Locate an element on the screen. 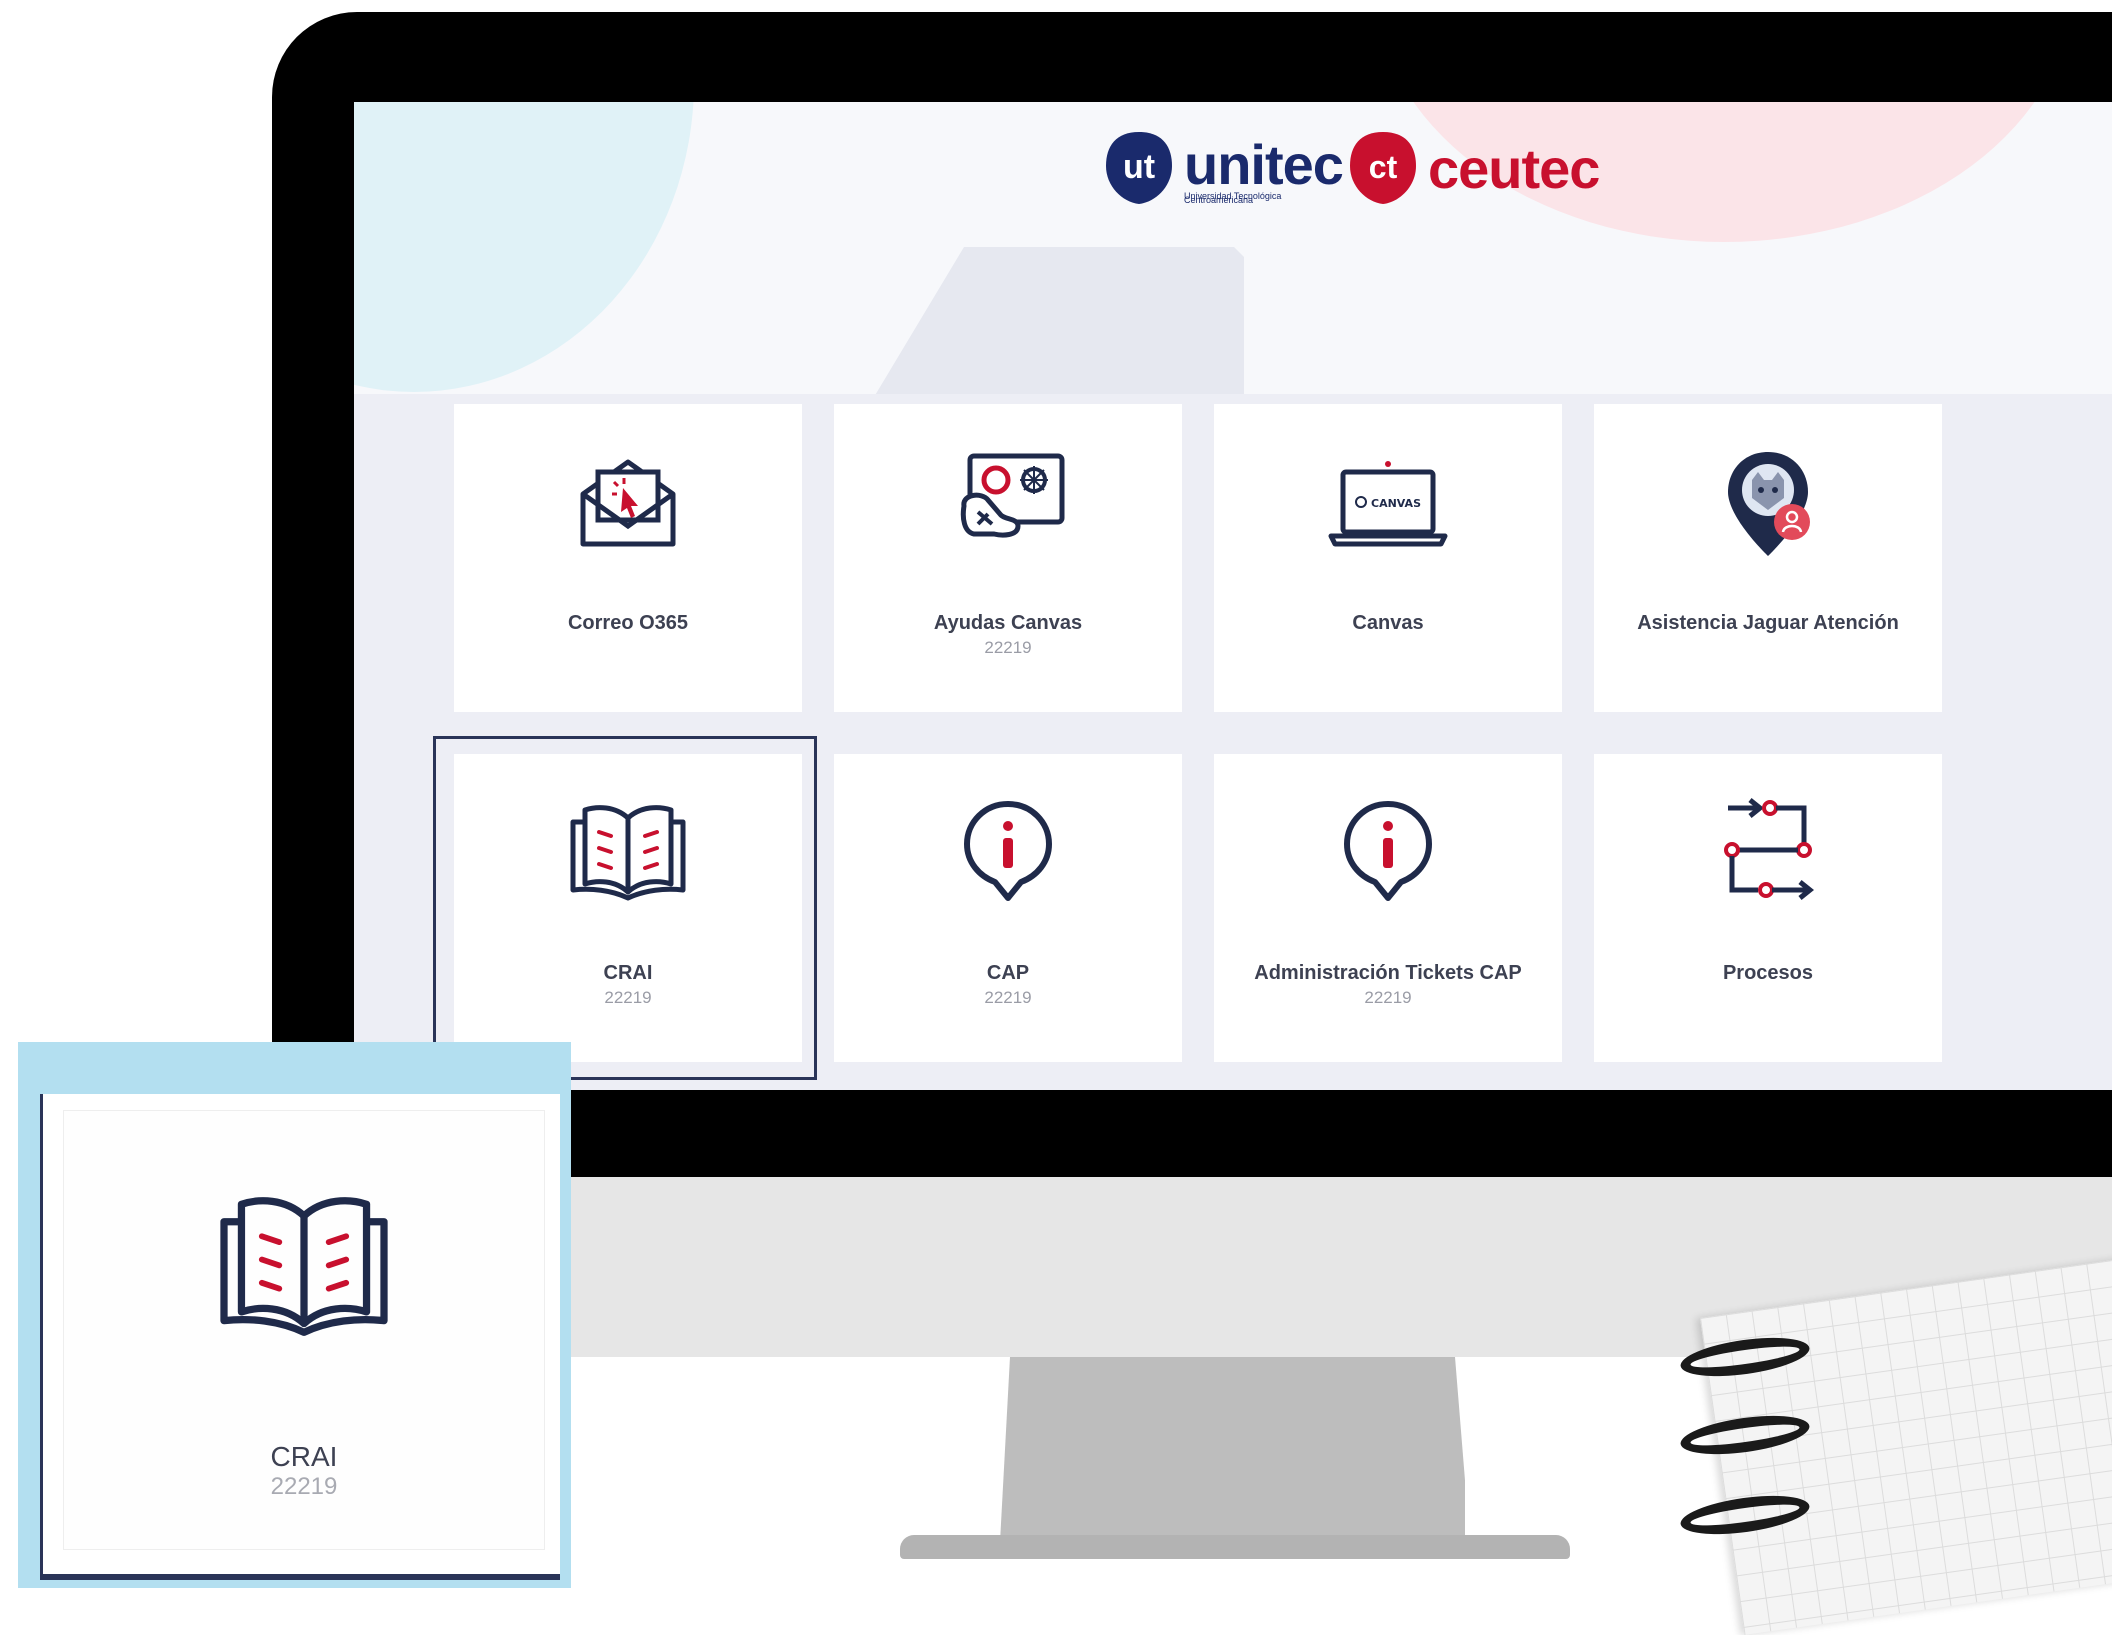 This screenshot has width=2112, height=1635. tile-label: Canvas is located at coordinates (1388, 623).